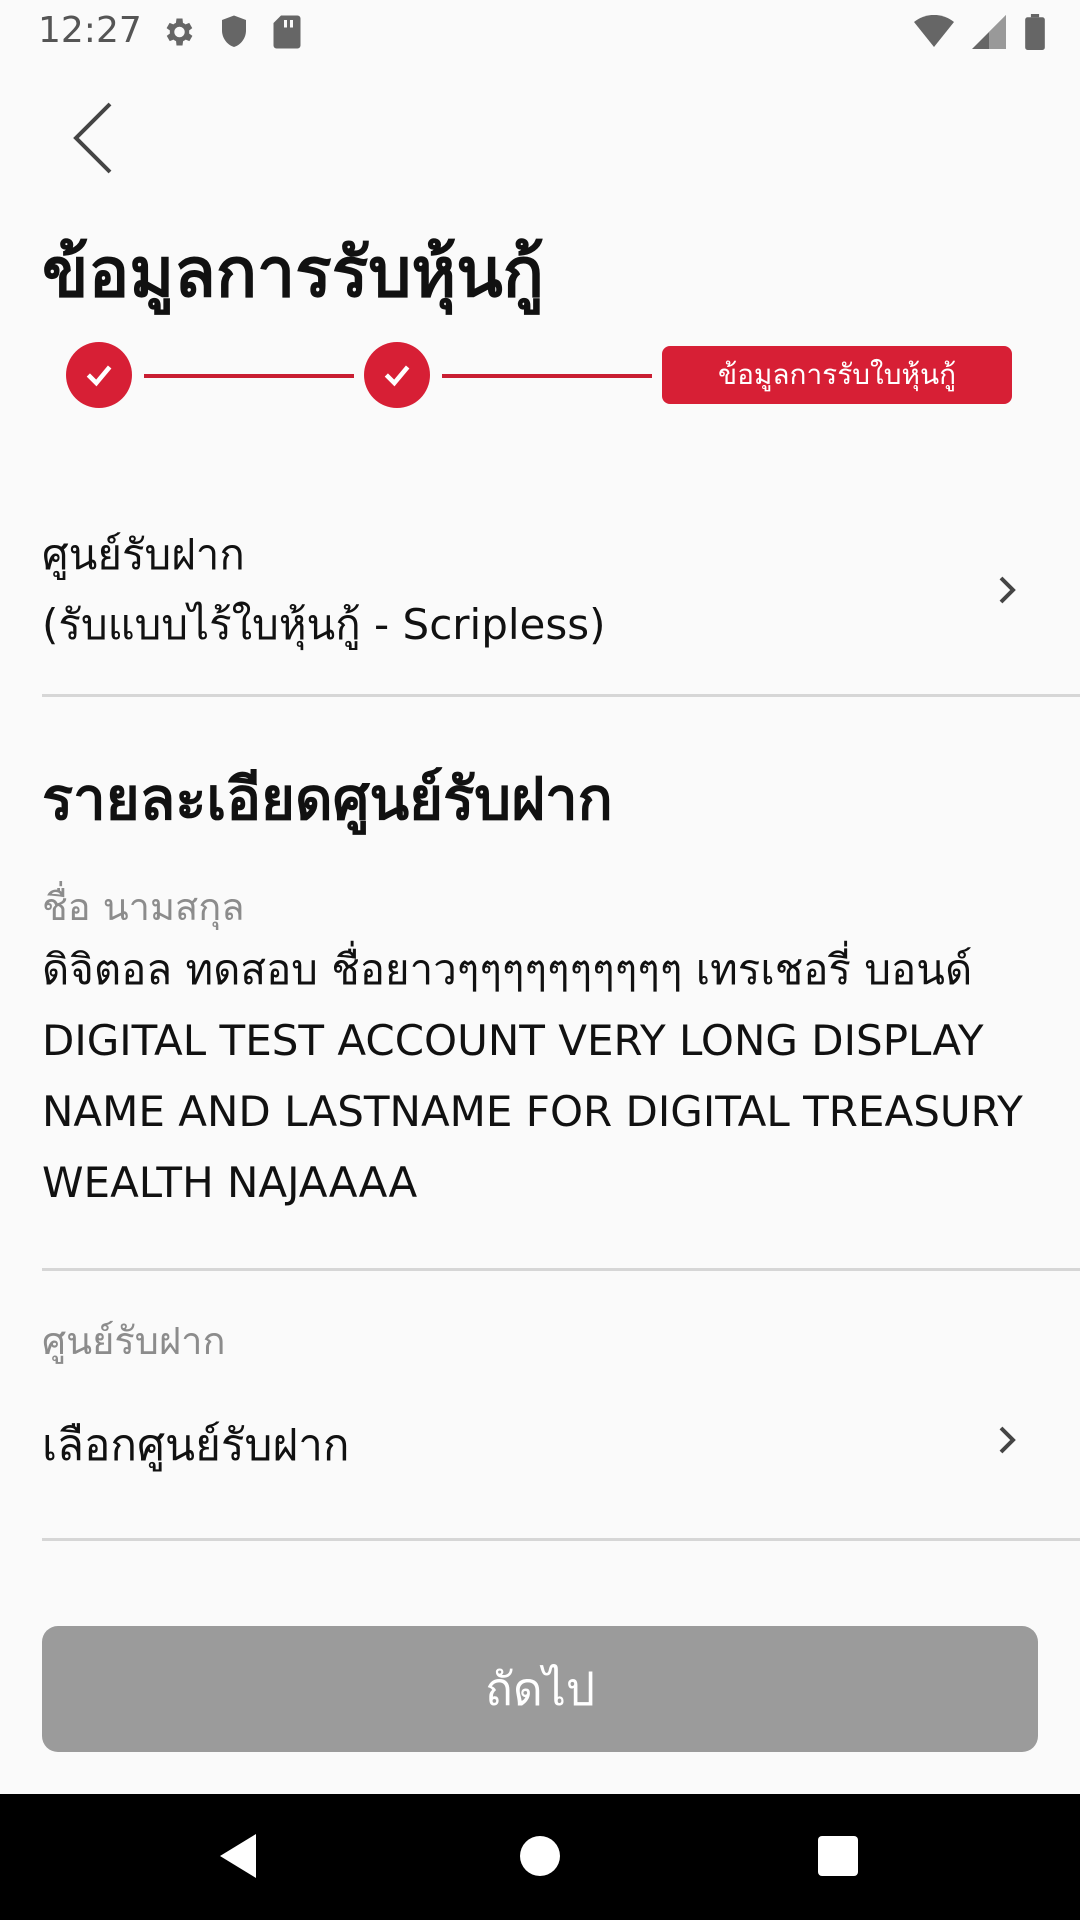 The height and width of the screenshot is (1920, 1080). I want to click on back-button, so click(96, 138).